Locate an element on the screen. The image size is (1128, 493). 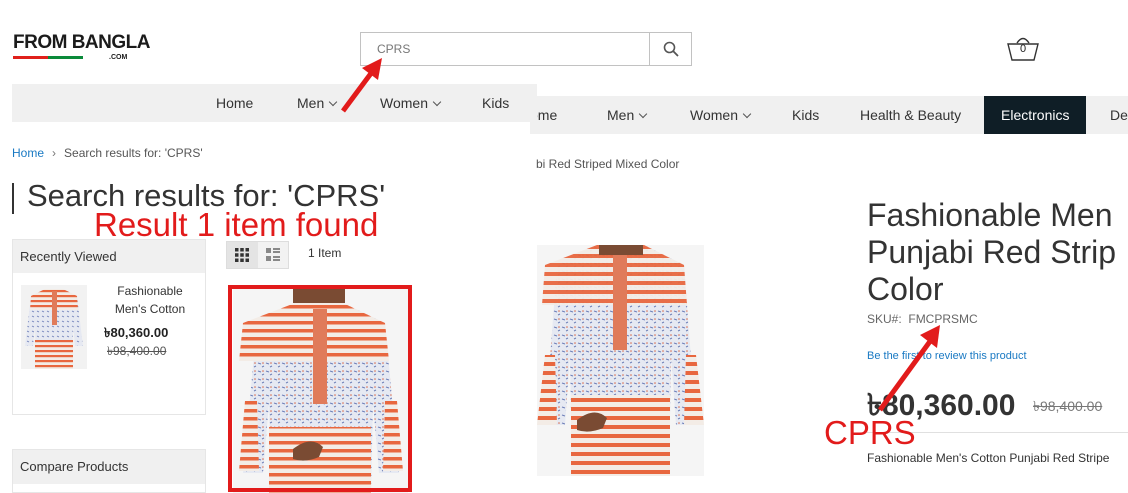
annotation-cprs: CPRS is located at coordinates (870, 432).